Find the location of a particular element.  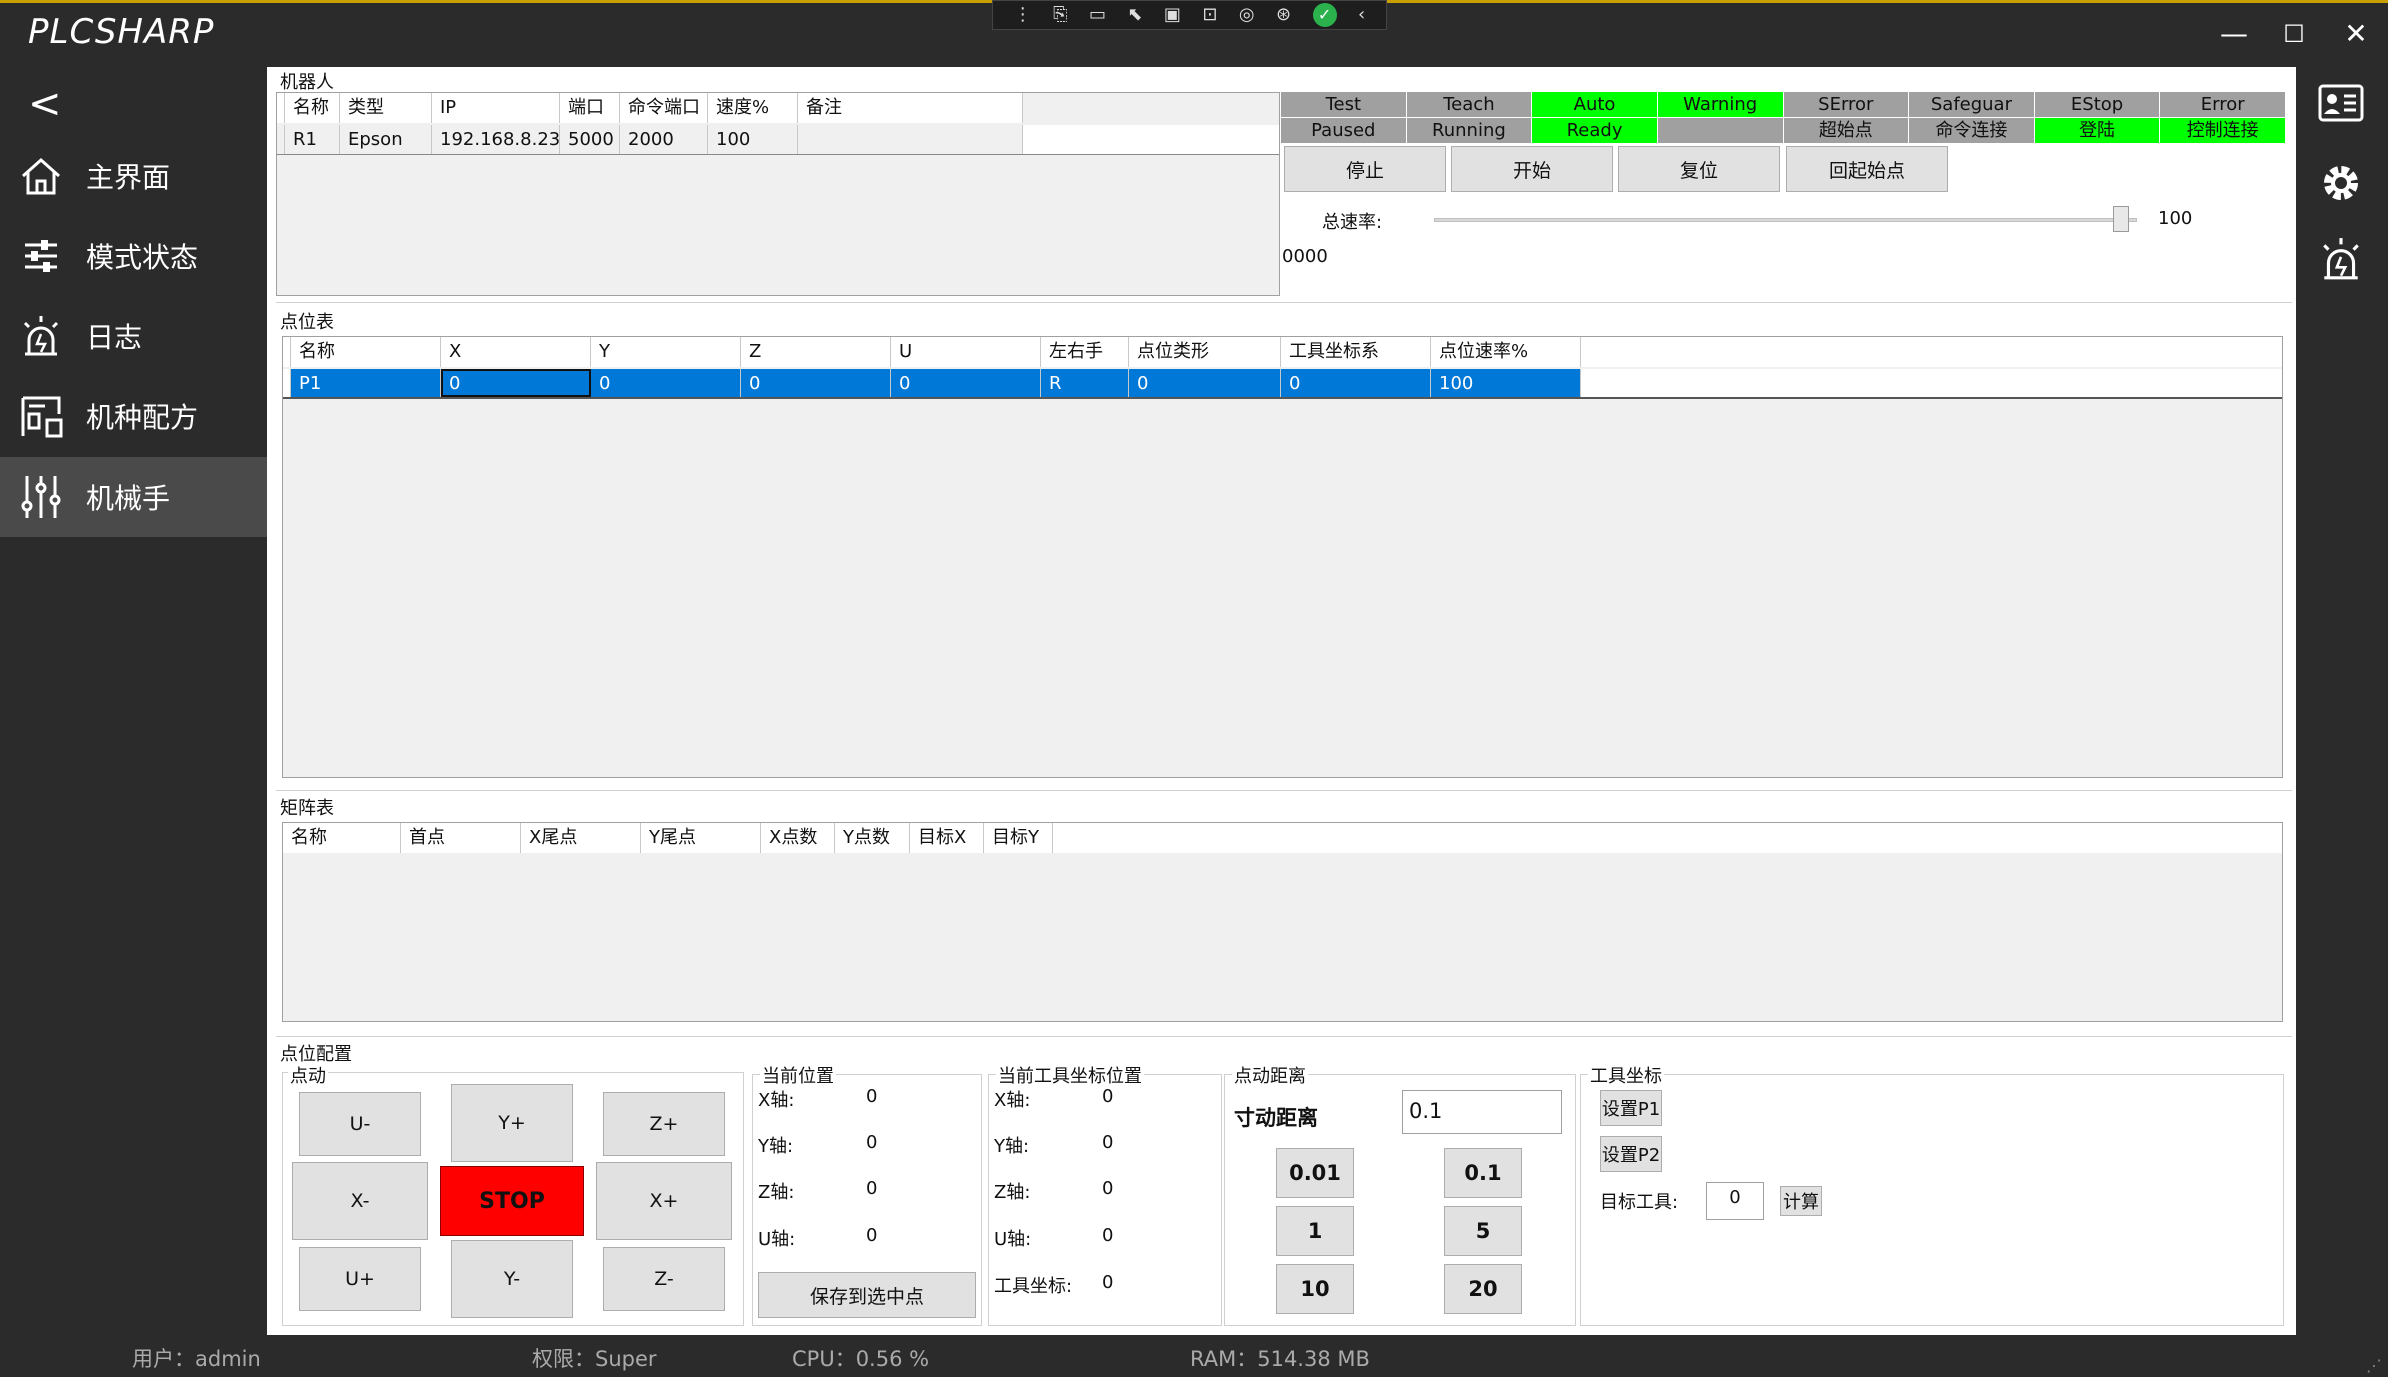

pointer-icon: ⬉ is located at coordinates (1134, 15).